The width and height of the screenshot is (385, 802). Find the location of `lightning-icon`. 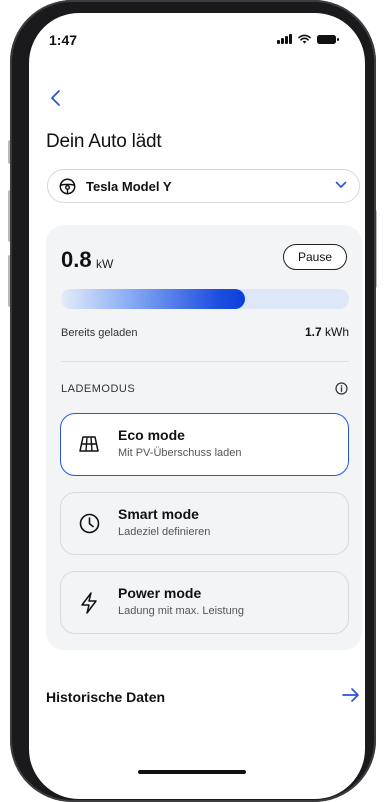

lightning-icon is located at coordinates (89, 603).